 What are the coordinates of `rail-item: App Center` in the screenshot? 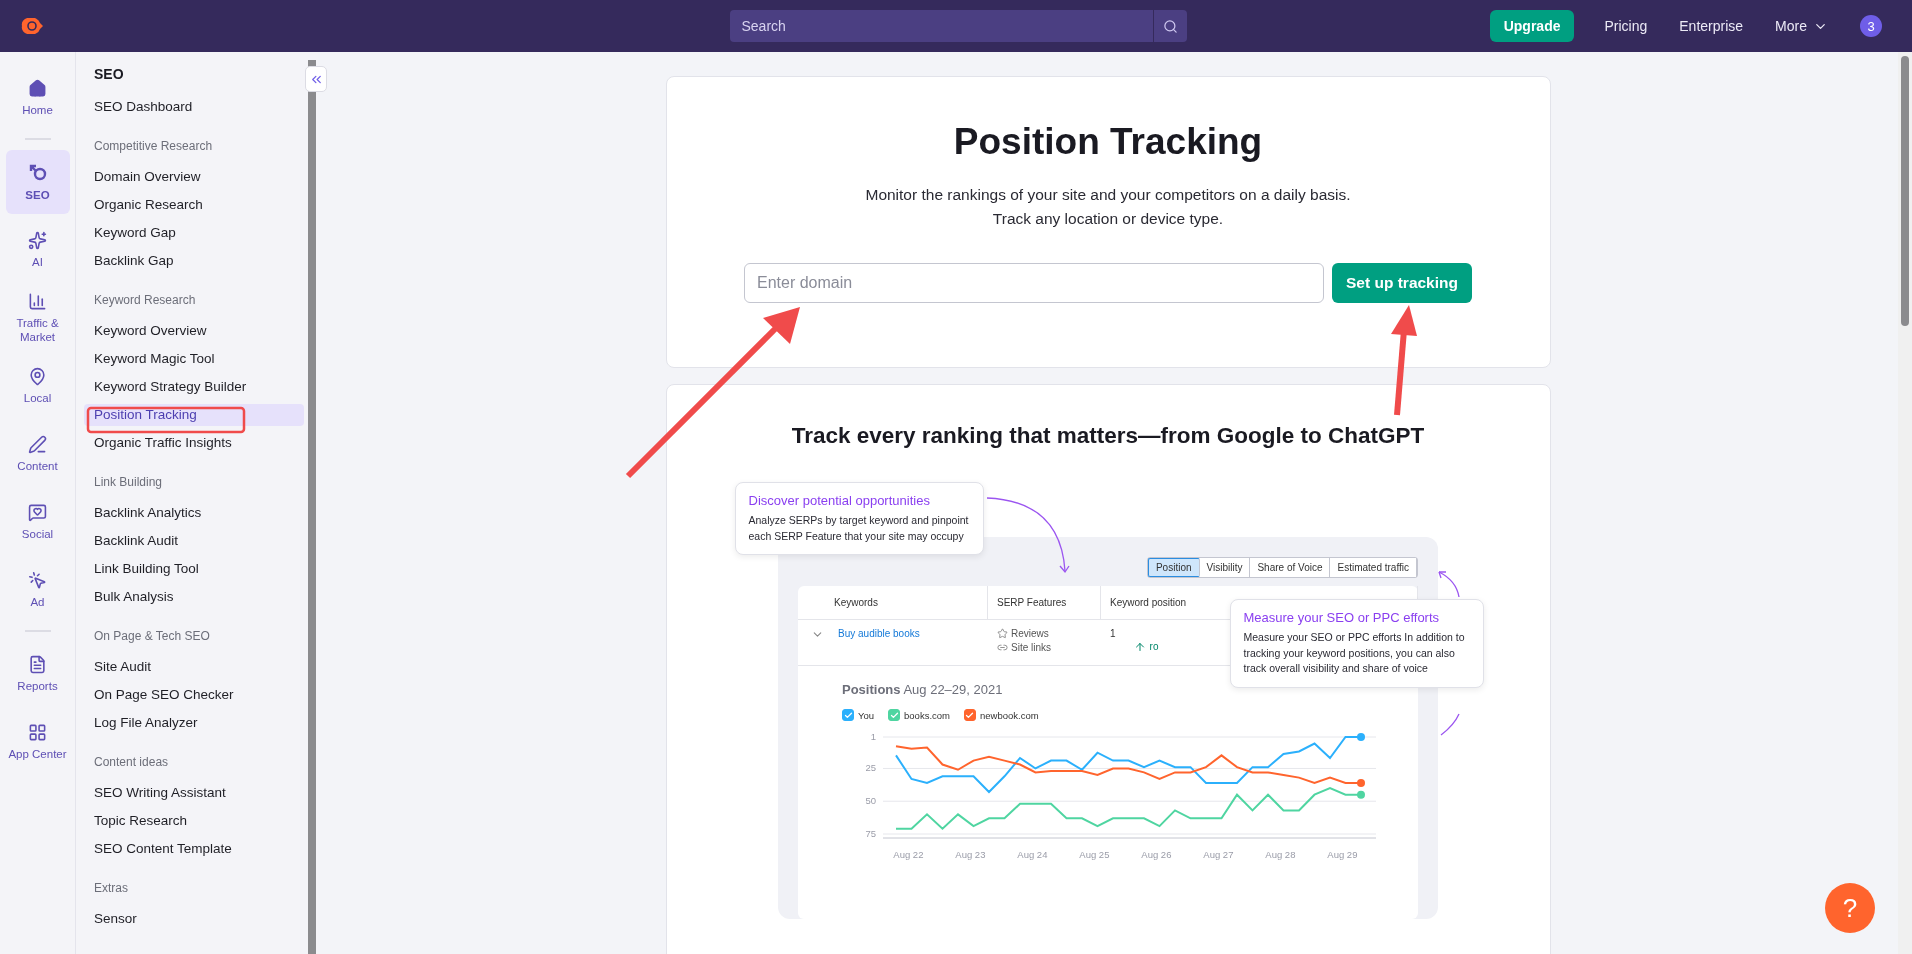 It's located at (37, 742).